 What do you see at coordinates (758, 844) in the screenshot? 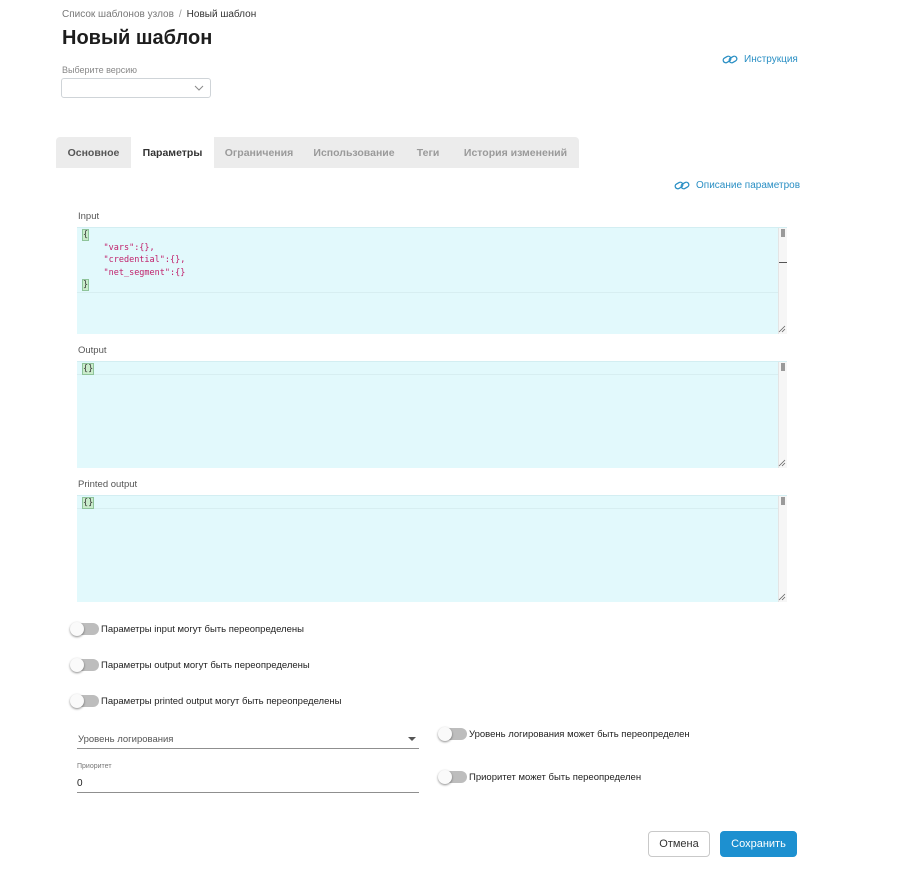
I see `save-button: Сохранить` at bounding box center [758, 844].